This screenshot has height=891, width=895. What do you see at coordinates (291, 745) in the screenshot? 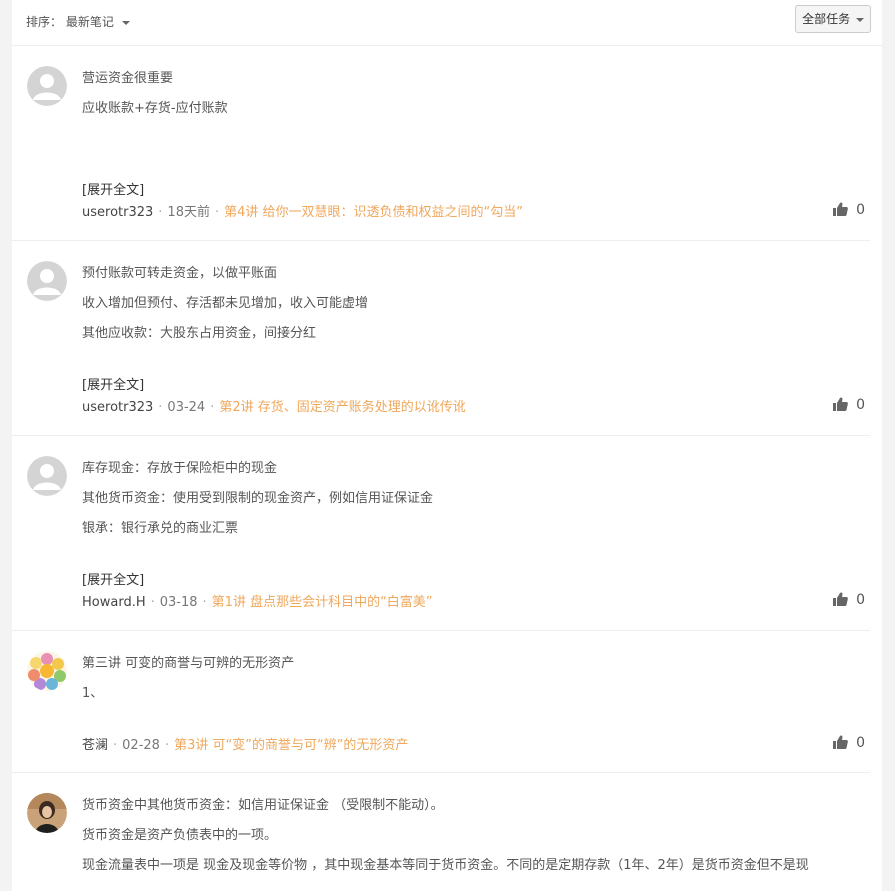
I see `lesson-link: 第3讲 可“变”的商誉与可“辨”的无形资产` at bounding box center [291, 745].